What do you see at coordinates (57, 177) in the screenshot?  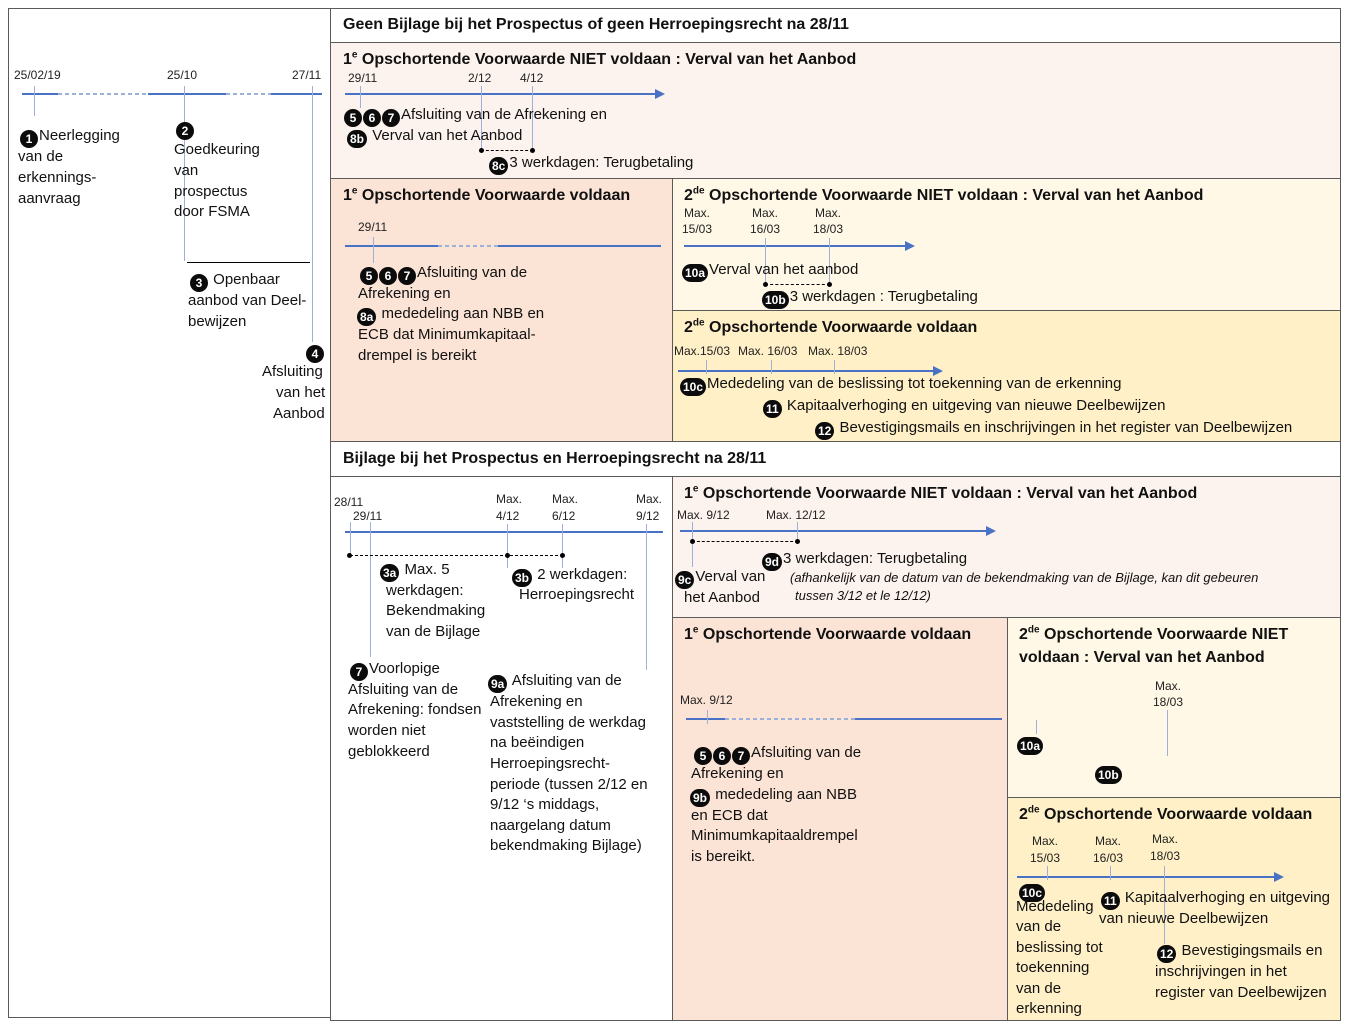 I see `step-text: erkennings-` at bounding box center [57, 177].